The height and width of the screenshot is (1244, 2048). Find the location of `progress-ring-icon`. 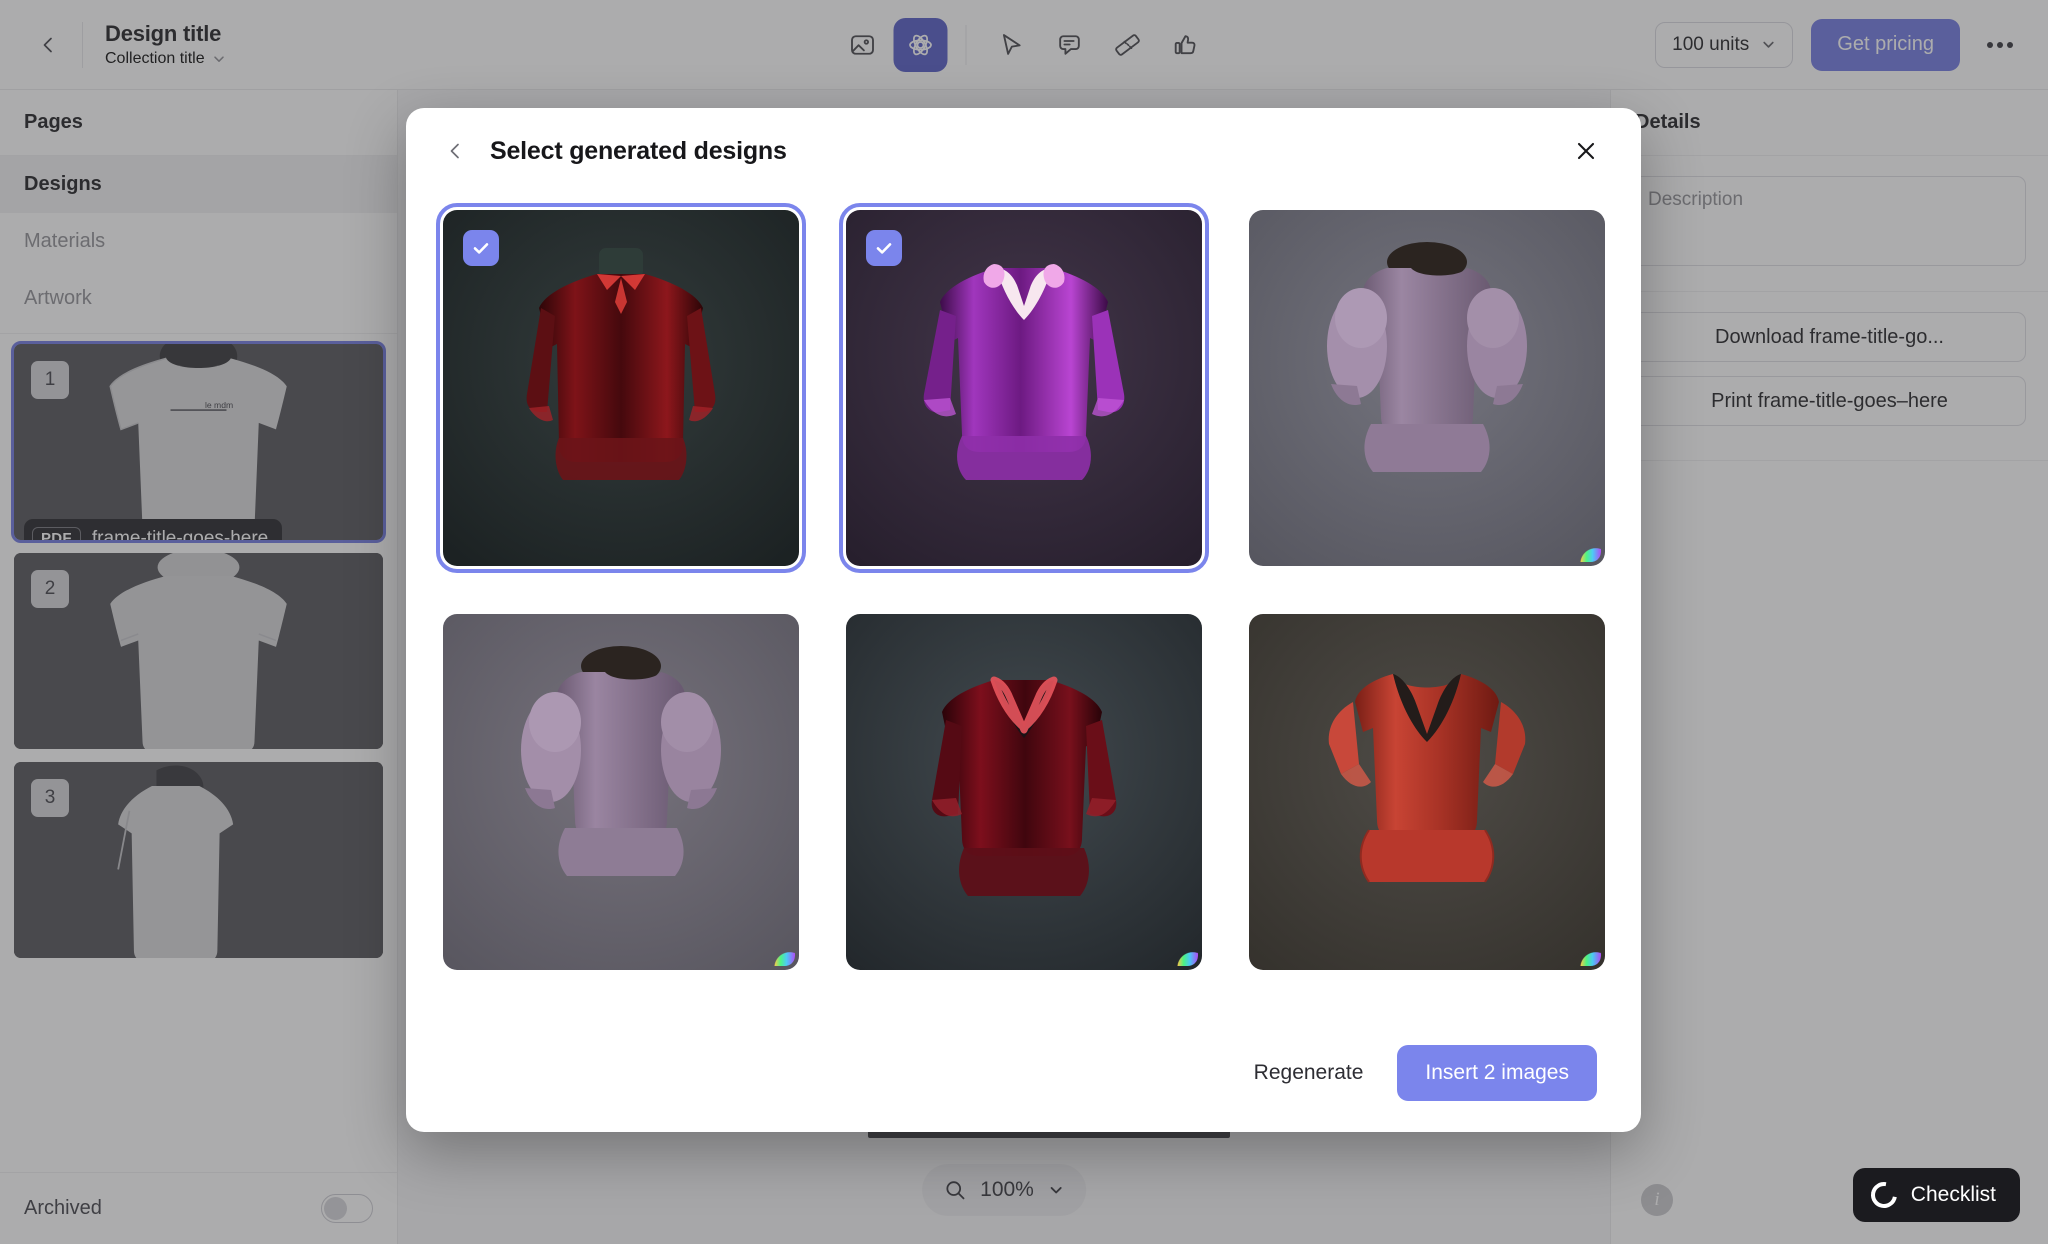

progress-ring-icon is located at coordinates (1883, 1195).